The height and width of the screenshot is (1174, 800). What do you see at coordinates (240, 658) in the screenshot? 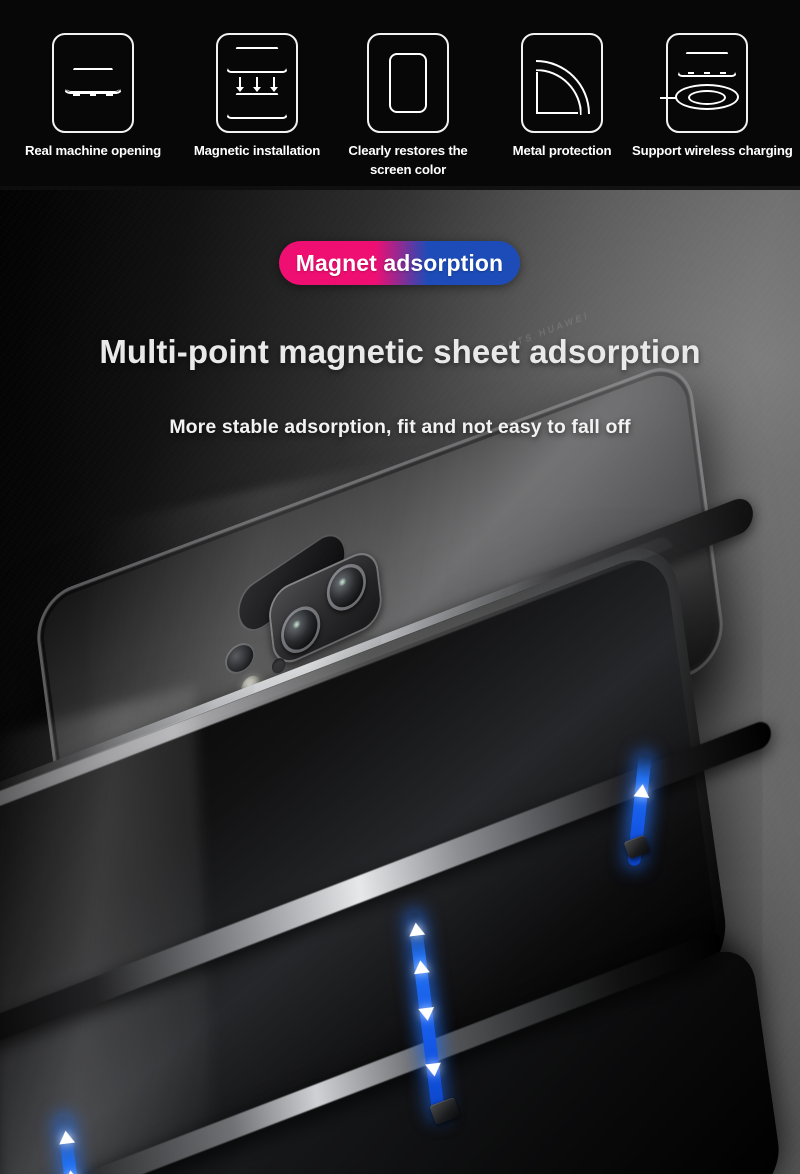
I see `camera-secondary-cutout` at bounding box center [240, 658].